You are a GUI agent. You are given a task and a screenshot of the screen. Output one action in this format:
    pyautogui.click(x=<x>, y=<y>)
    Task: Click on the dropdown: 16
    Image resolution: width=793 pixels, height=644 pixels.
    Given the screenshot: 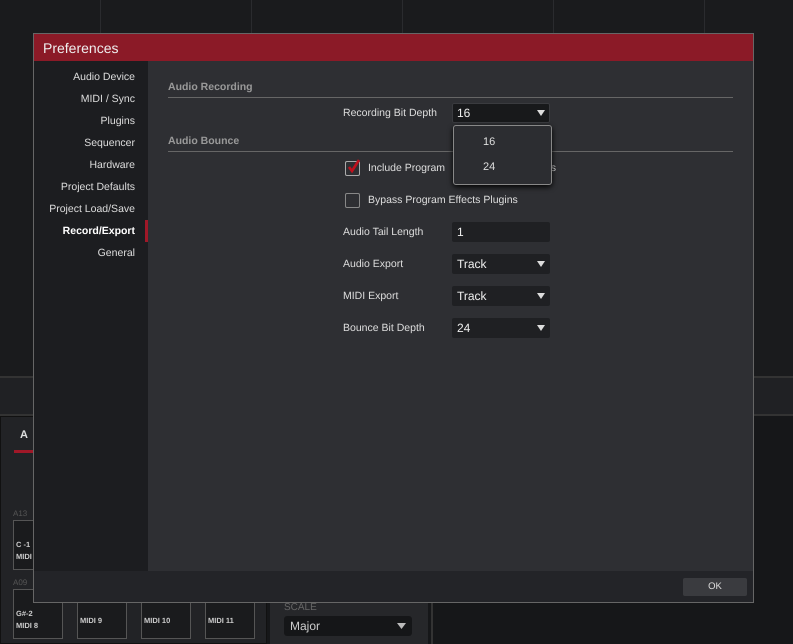 What is the action you would take?
    pyautogui.click(x=501, y=113)
    